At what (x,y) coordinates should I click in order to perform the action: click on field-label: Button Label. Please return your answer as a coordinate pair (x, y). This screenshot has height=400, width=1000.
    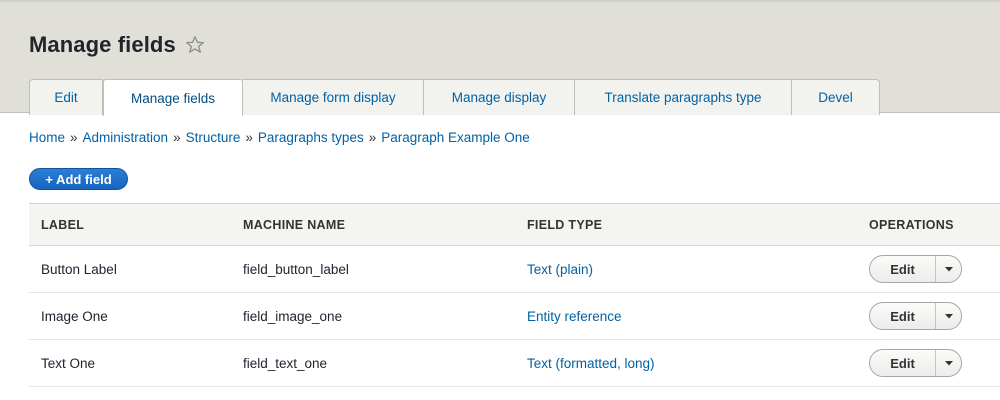
    Looking at the image, I should click on (136, 269).